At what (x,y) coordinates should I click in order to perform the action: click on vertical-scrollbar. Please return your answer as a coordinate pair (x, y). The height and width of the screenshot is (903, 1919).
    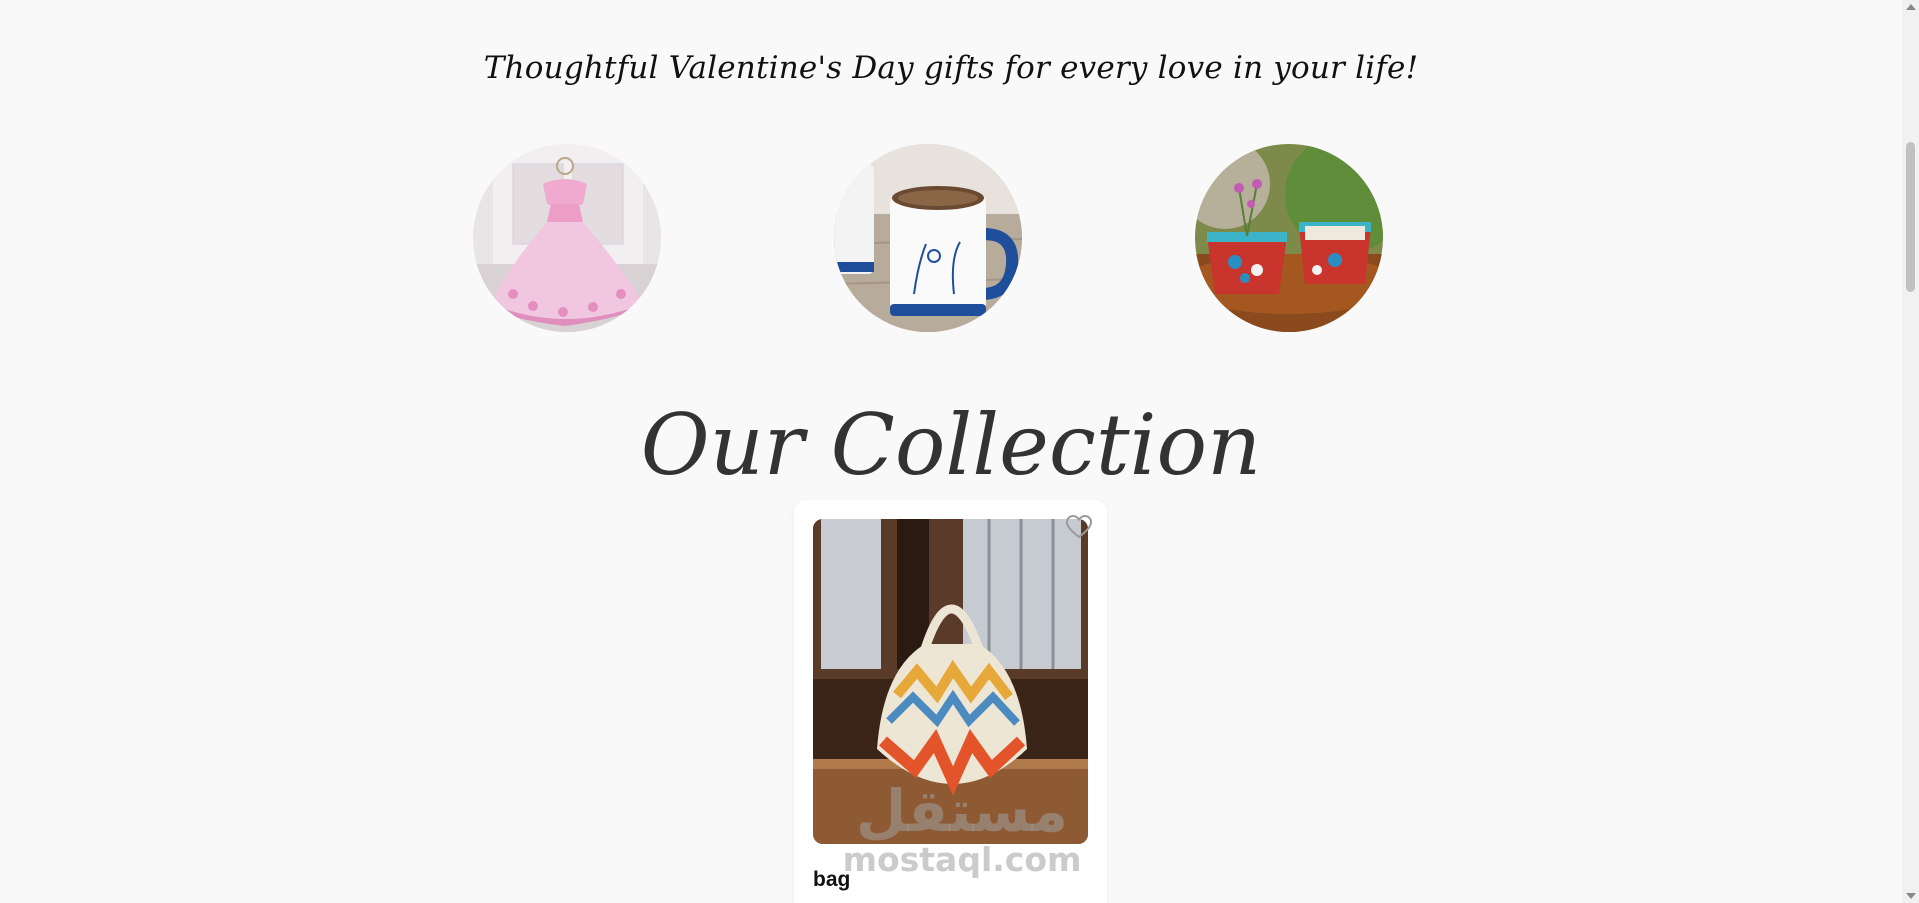
    Looking at the image, I should click on (1910, 451).